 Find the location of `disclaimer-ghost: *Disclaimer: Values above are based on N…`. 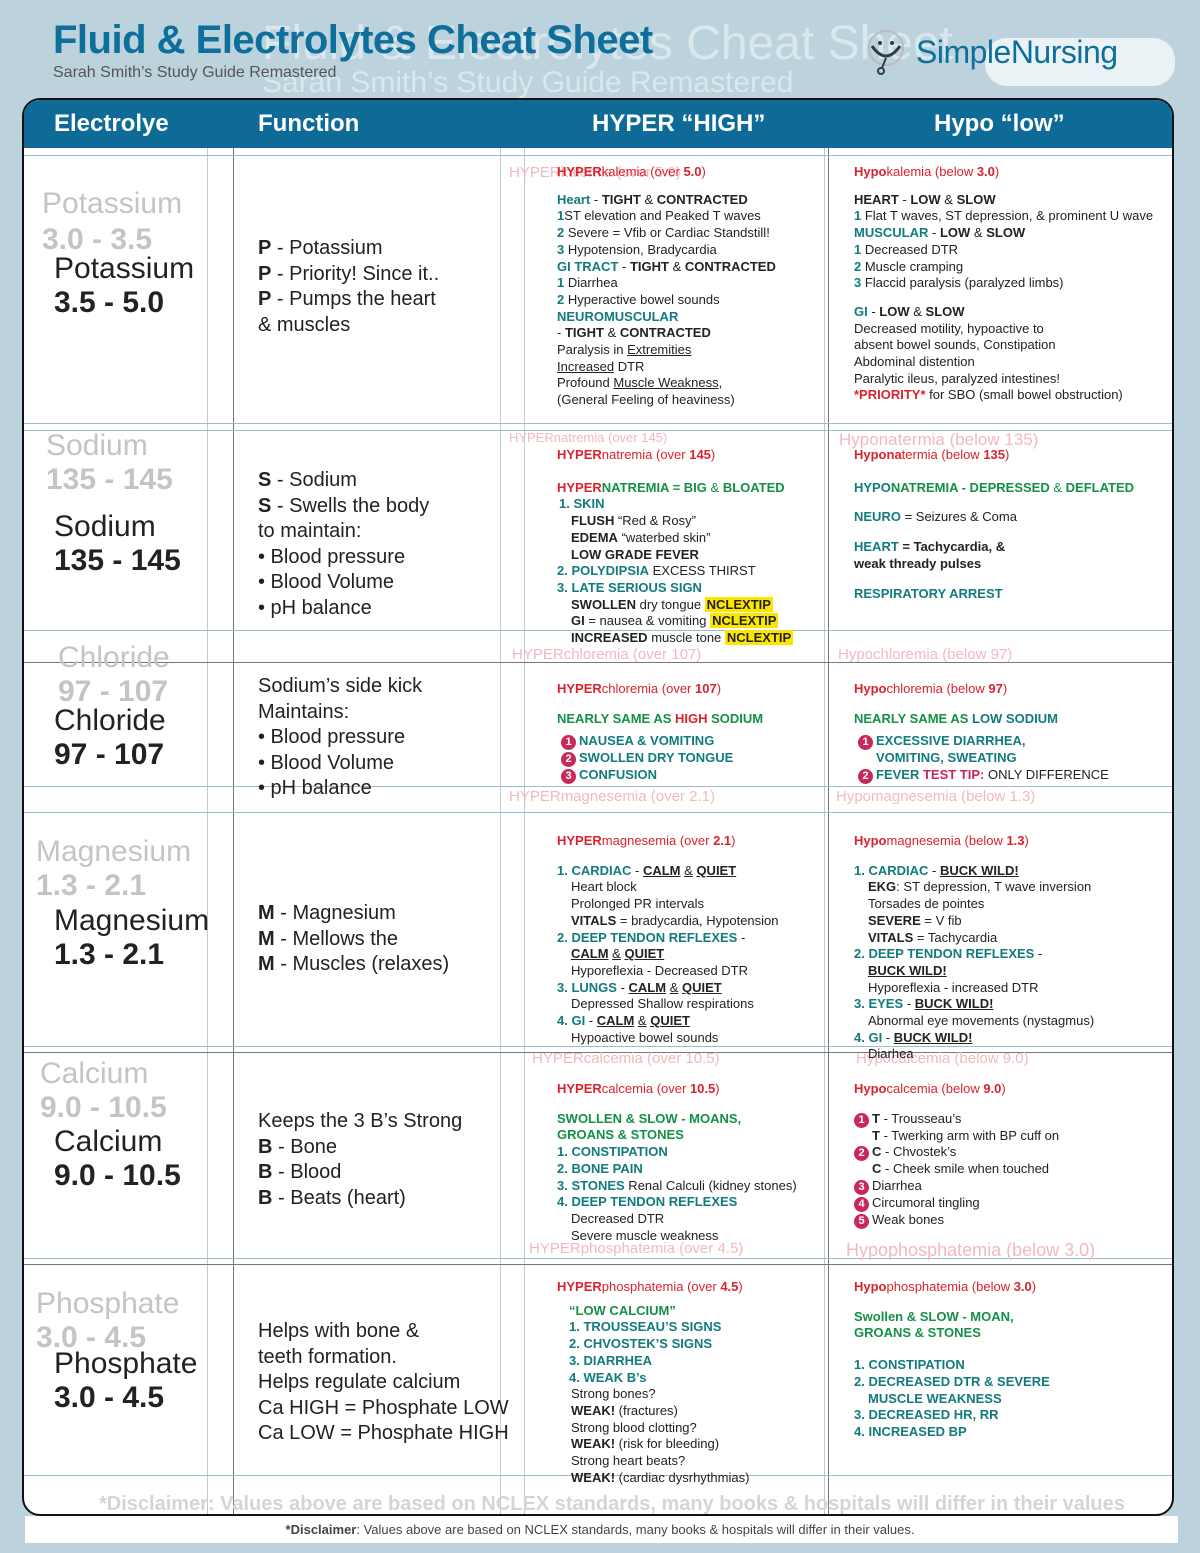

disclaimer-ghost: *Disclaimer: Values above are based on N… is located at coordinates (612, 1504).